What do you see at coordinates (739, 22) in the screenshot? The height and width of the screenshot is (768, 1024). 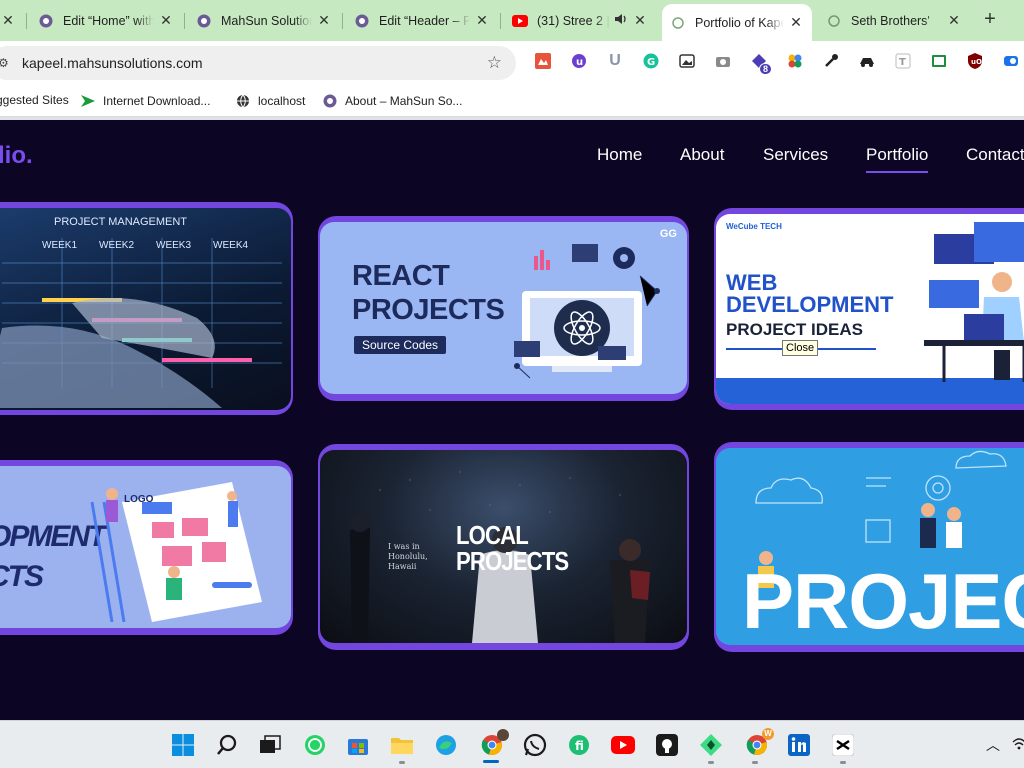 I see `tab-title: Portfolio of Kape` at bounding box center [739, 22].